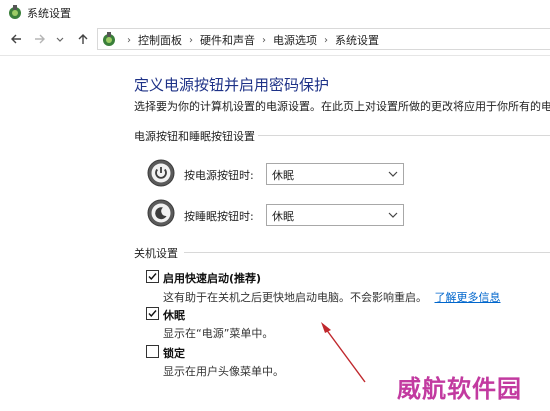  What do you see at coordinates (152, 313) in the screenshot?
I see `hibernate-checkbox` at bounding box center [152, 313].